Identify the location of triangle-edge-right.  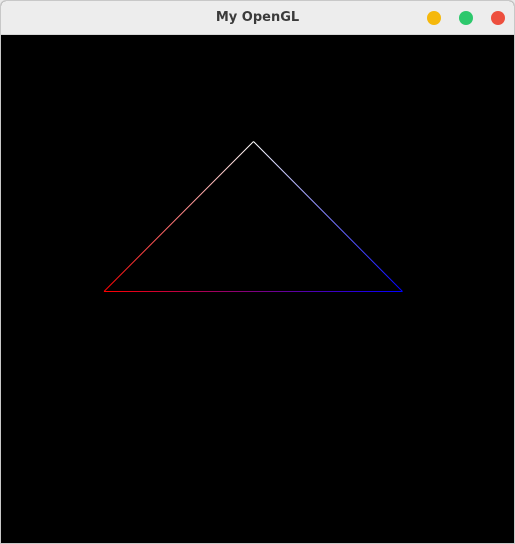
(328, 216).